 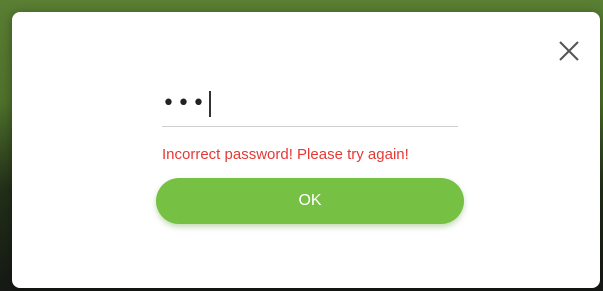 I want to click on close-button, so click(x=569, y=51).